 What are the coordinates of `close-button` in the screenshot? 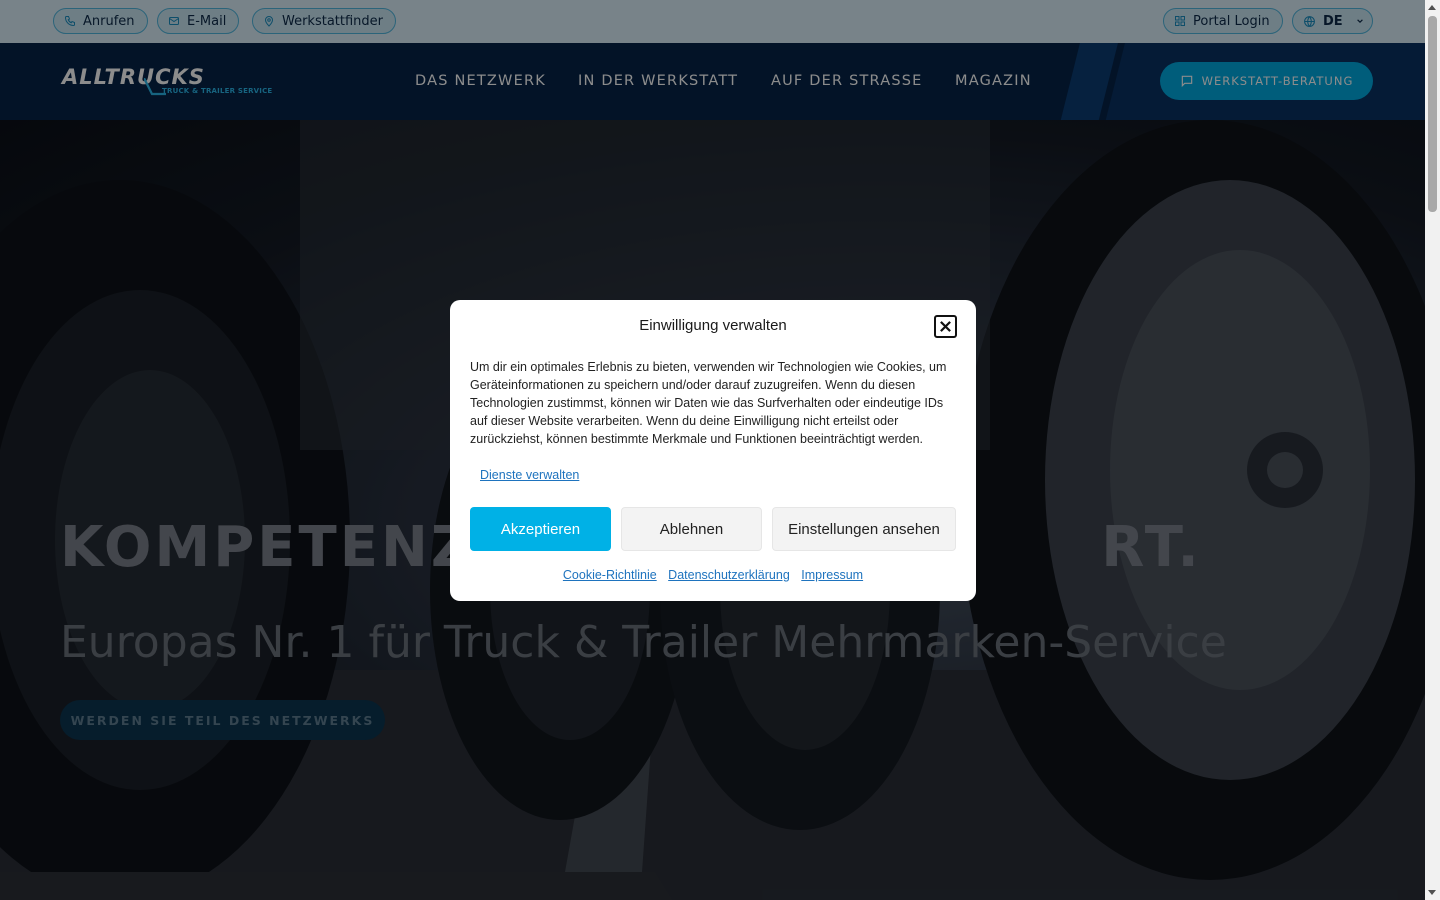 It's located at (945, 326).